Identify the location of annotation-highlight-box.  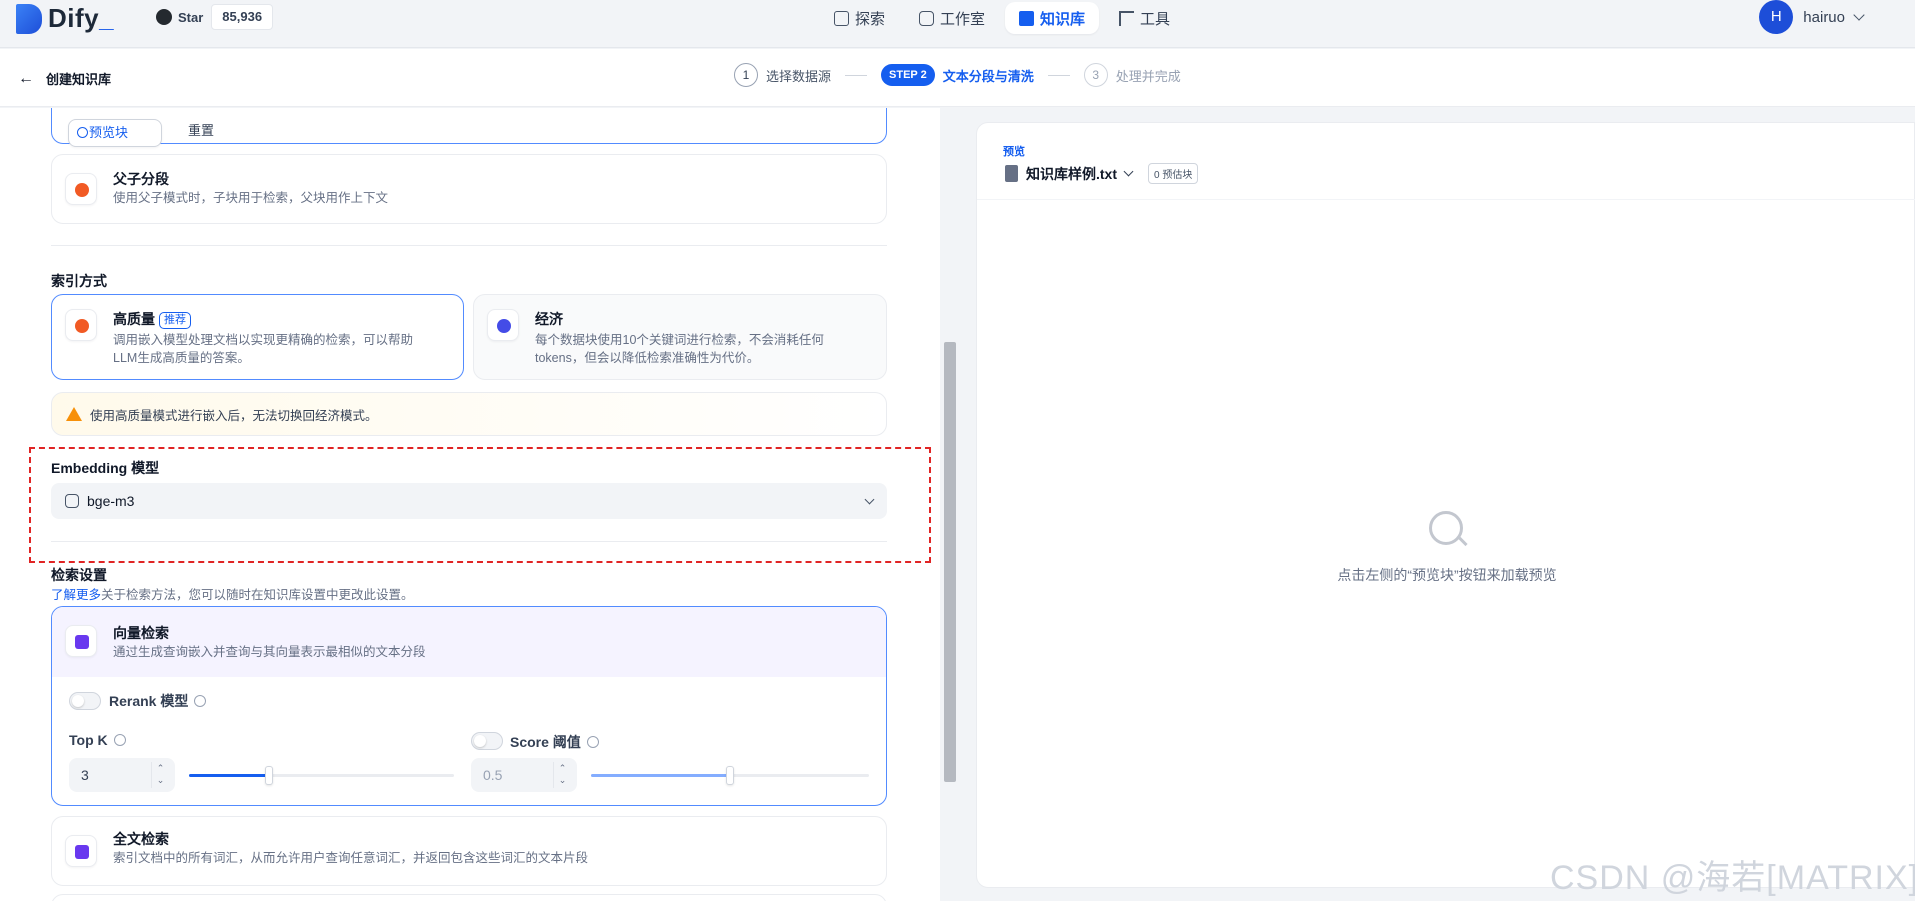
(480, 505).